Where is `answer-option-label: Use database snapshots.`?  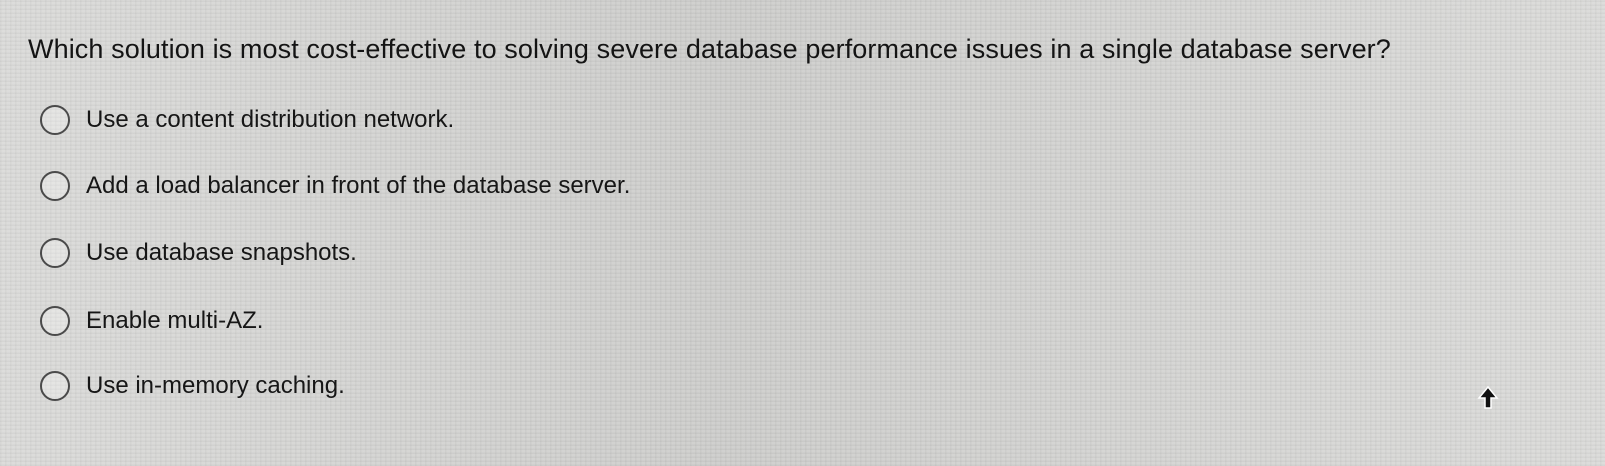 answer-option-label: Use database snapshots. is located at coordinates (221, 252).